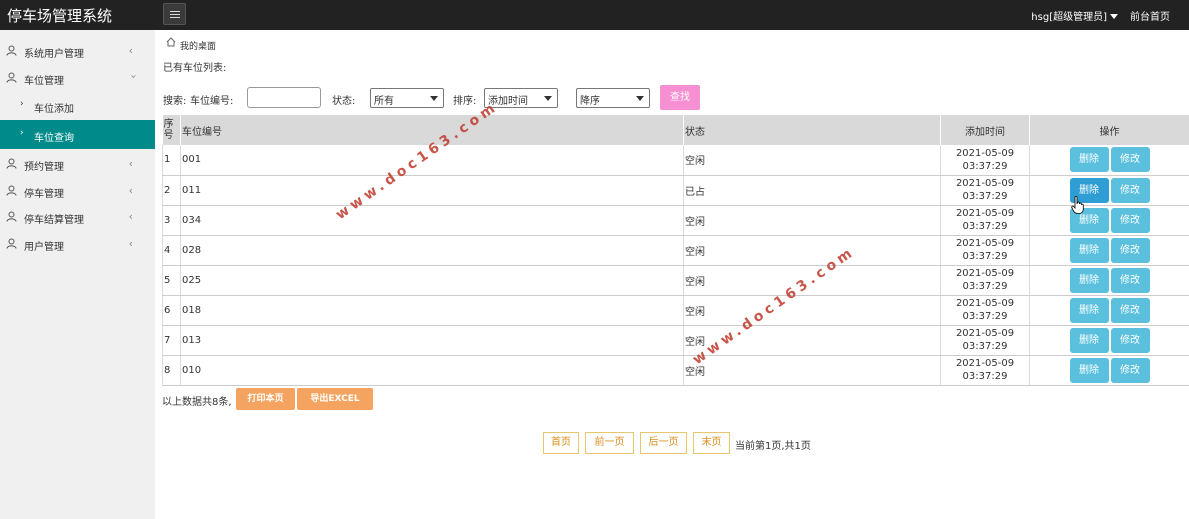 The height and width of the screenshot is (519, 1189). Describe the element at coordinates (198, 45) in the screenshot. I see `breadcrumb: 我的桌面` at that location.